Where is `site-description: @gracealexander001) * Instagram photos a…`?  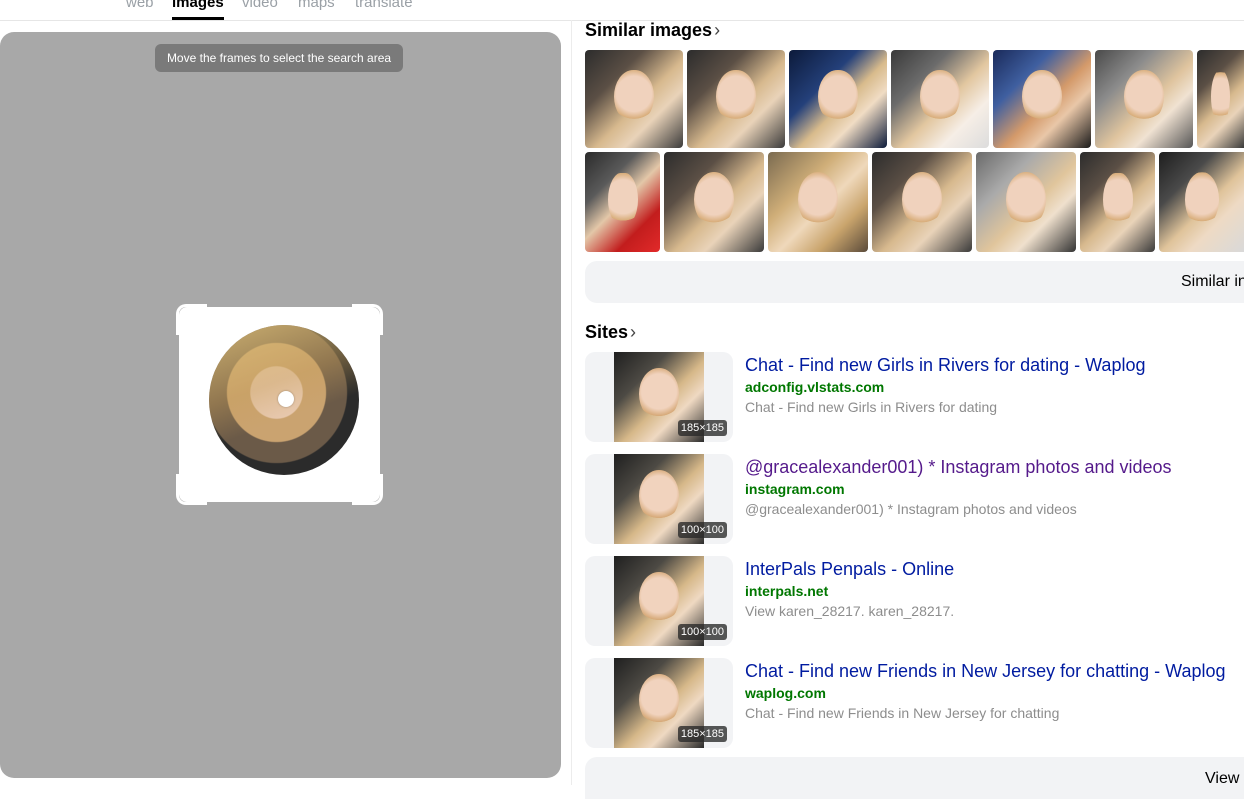
site-description: @gracealexander001) * Instagram photos a… is located at coordinates (911, 509).